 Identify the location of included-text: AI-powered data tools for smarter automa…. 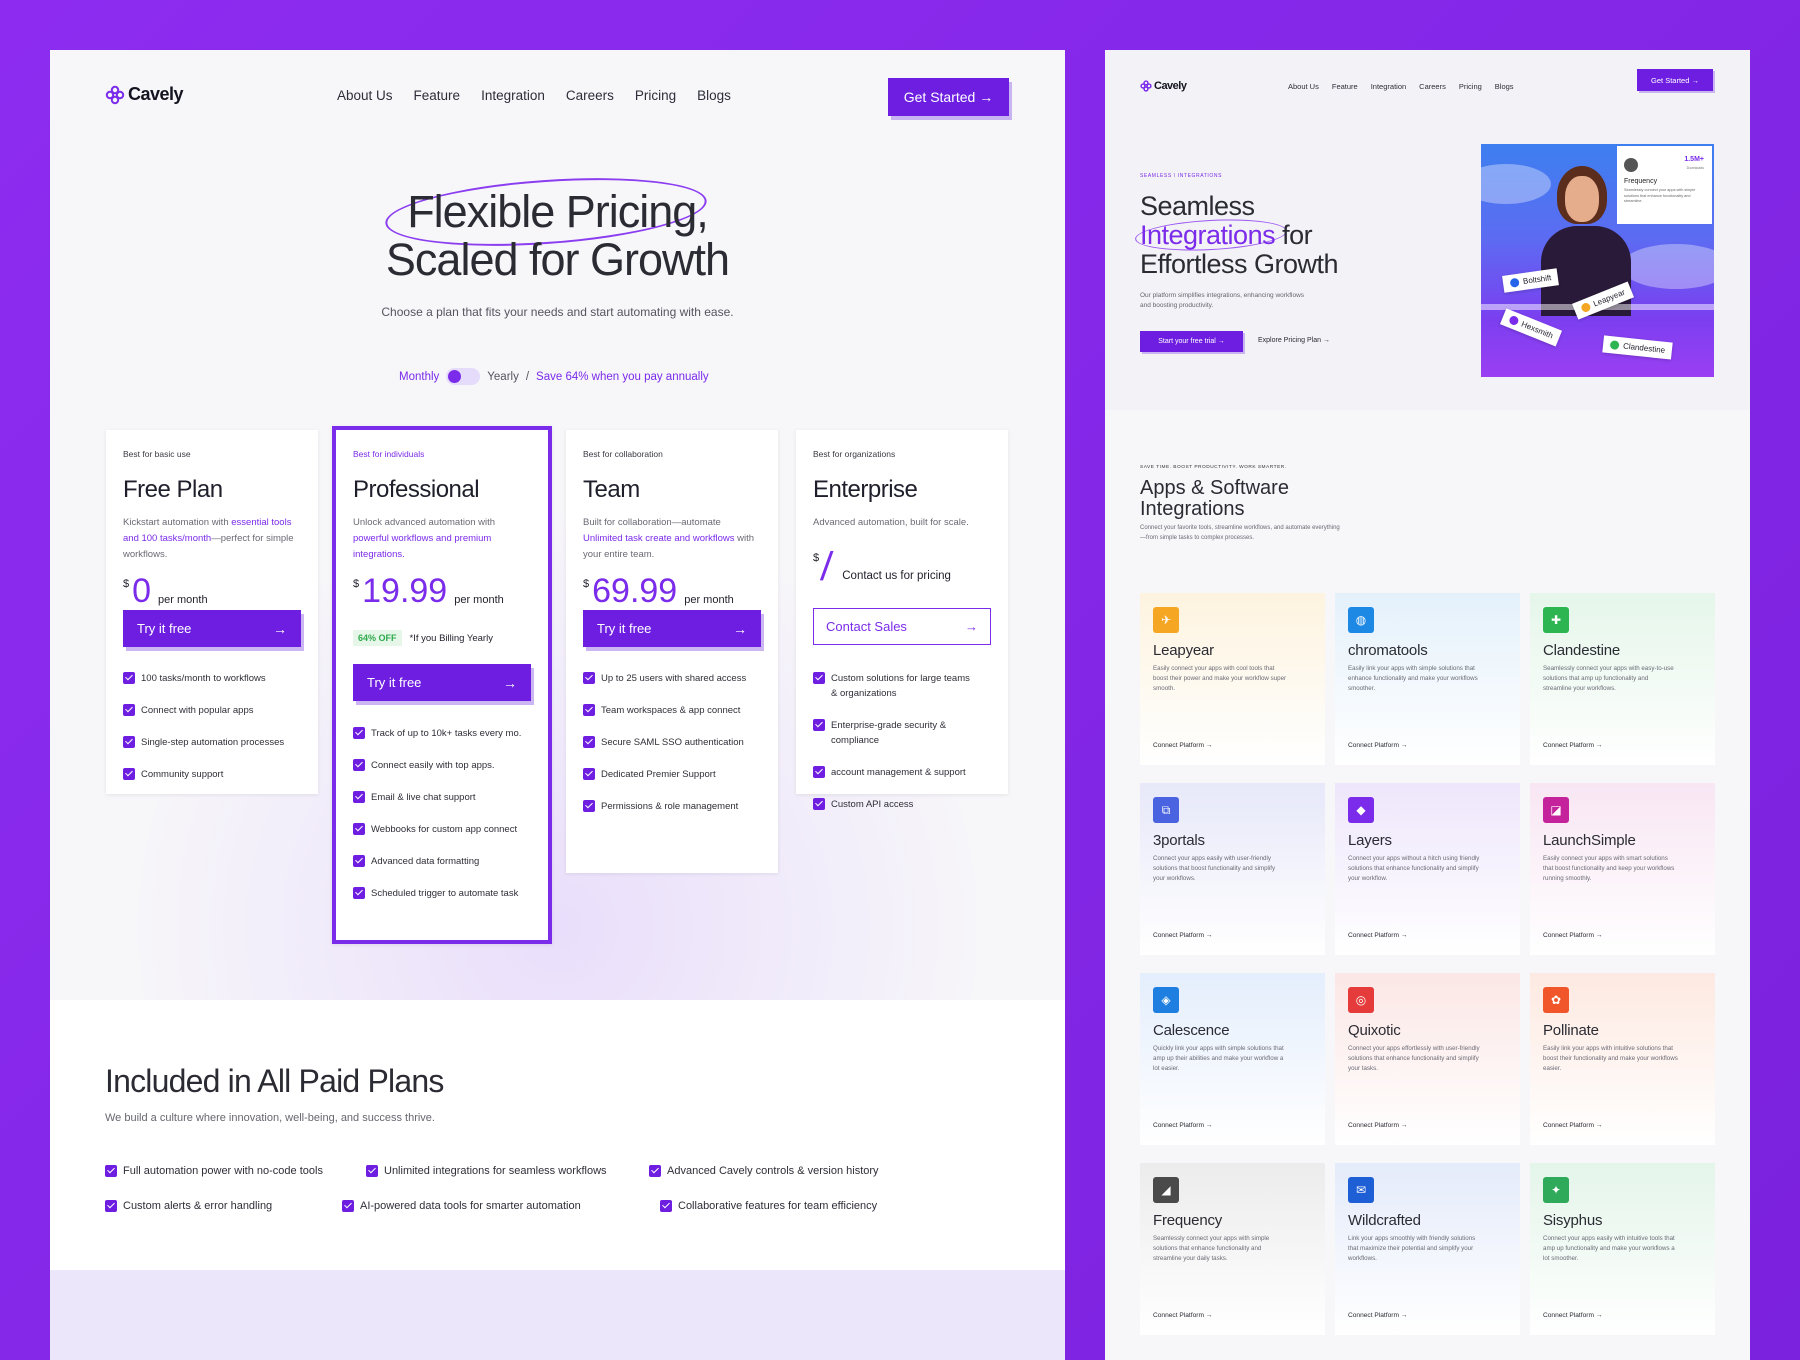
(470, 1205).